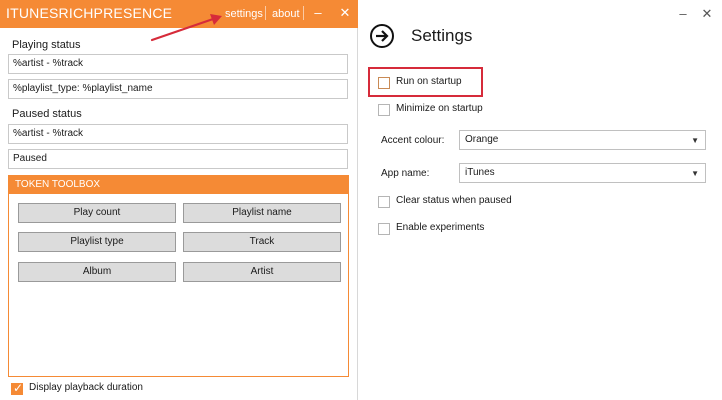 This screenshot has width=722, height=400. What do you see at coordinates (286, 14) in the screenshot?
I see `about-link: about` at bounding box center [286, 14].